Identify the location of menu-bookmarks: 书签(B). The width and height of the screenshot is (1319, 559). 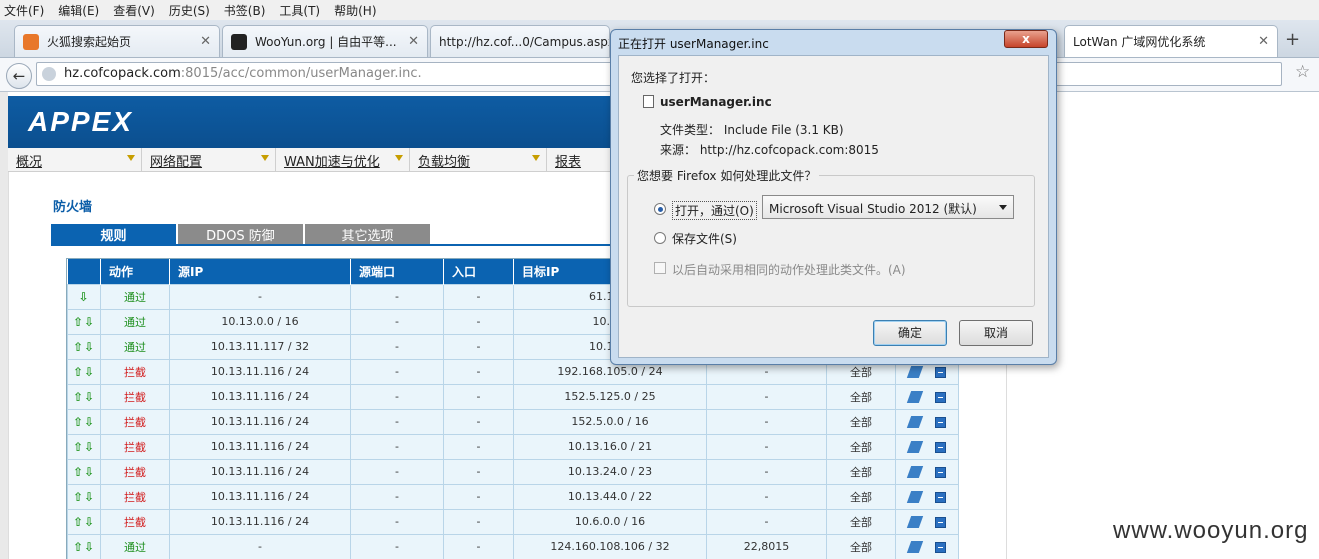
(245, 10).